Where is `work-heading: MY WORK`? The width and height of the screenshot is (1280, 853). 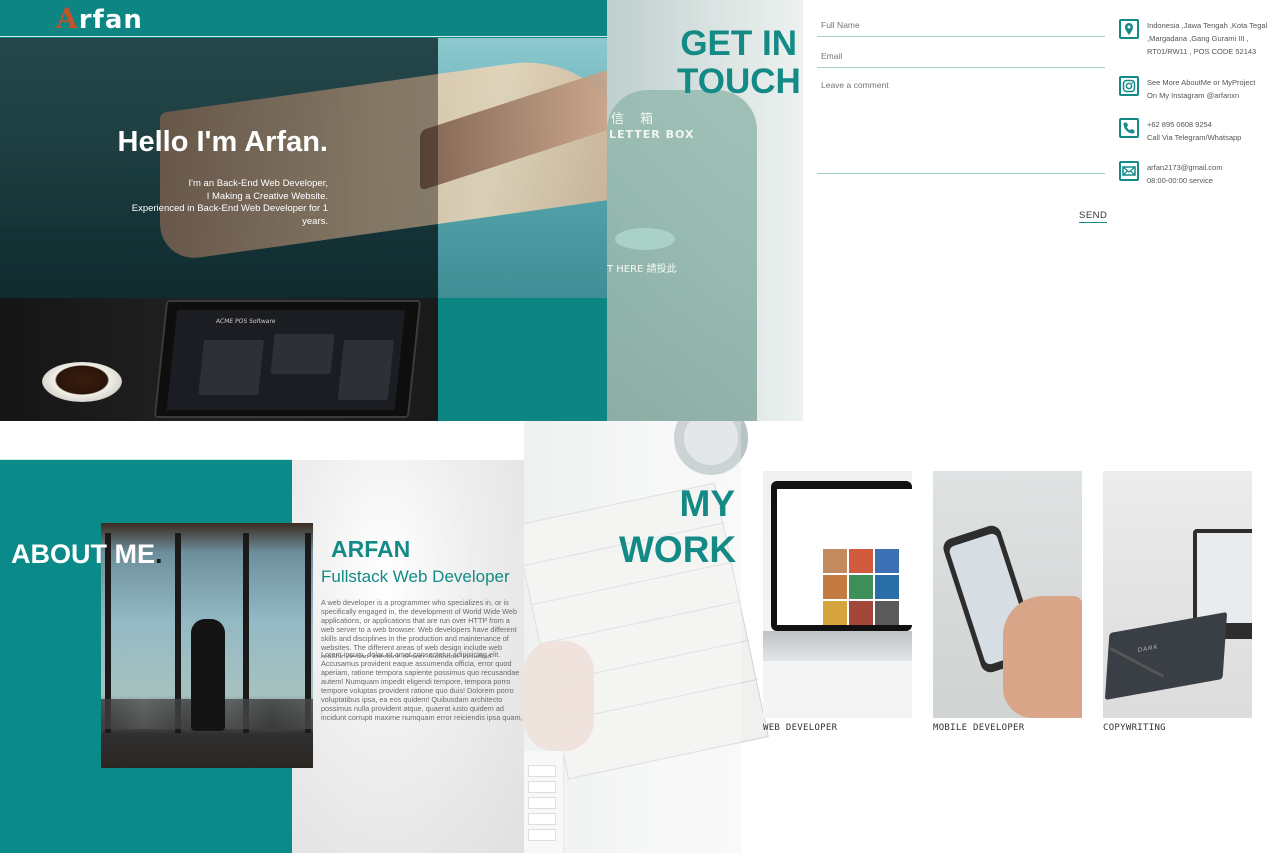 work-heading: MY WORK is located at coordinates (678, 527).